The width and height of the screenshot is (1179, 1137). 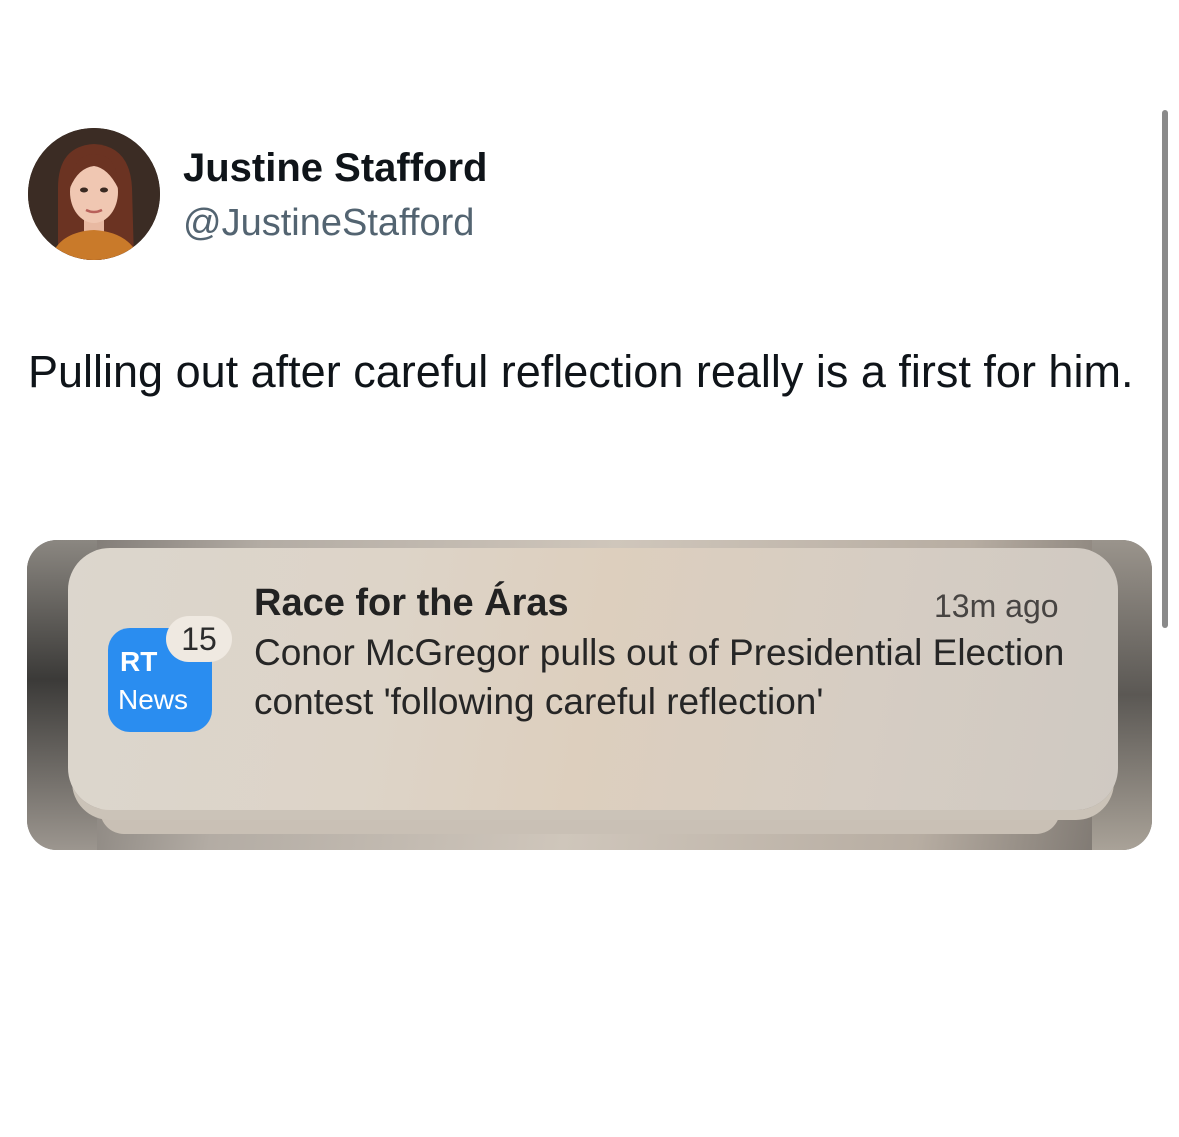 I want to click on author-name: Justine Stafford, so click(x=335, y=168).